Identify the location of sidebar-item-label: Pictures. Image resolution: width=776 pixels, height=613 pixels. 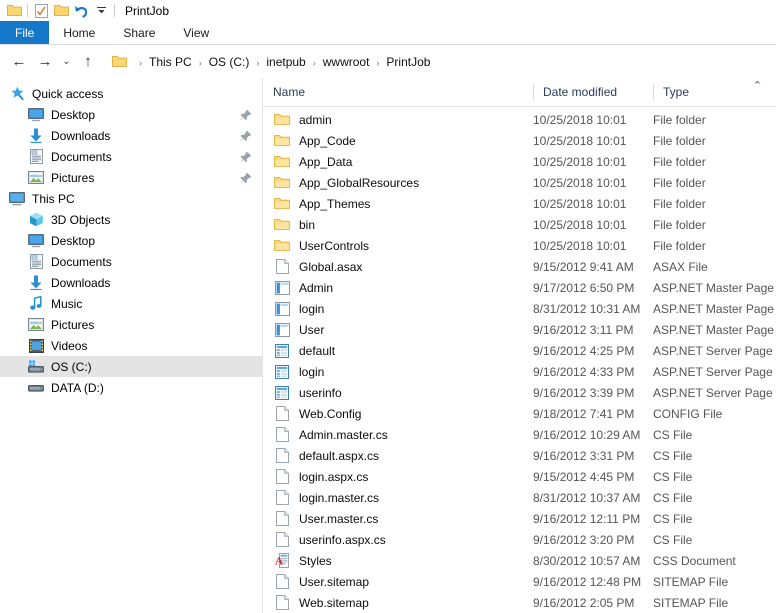
(73, 177).